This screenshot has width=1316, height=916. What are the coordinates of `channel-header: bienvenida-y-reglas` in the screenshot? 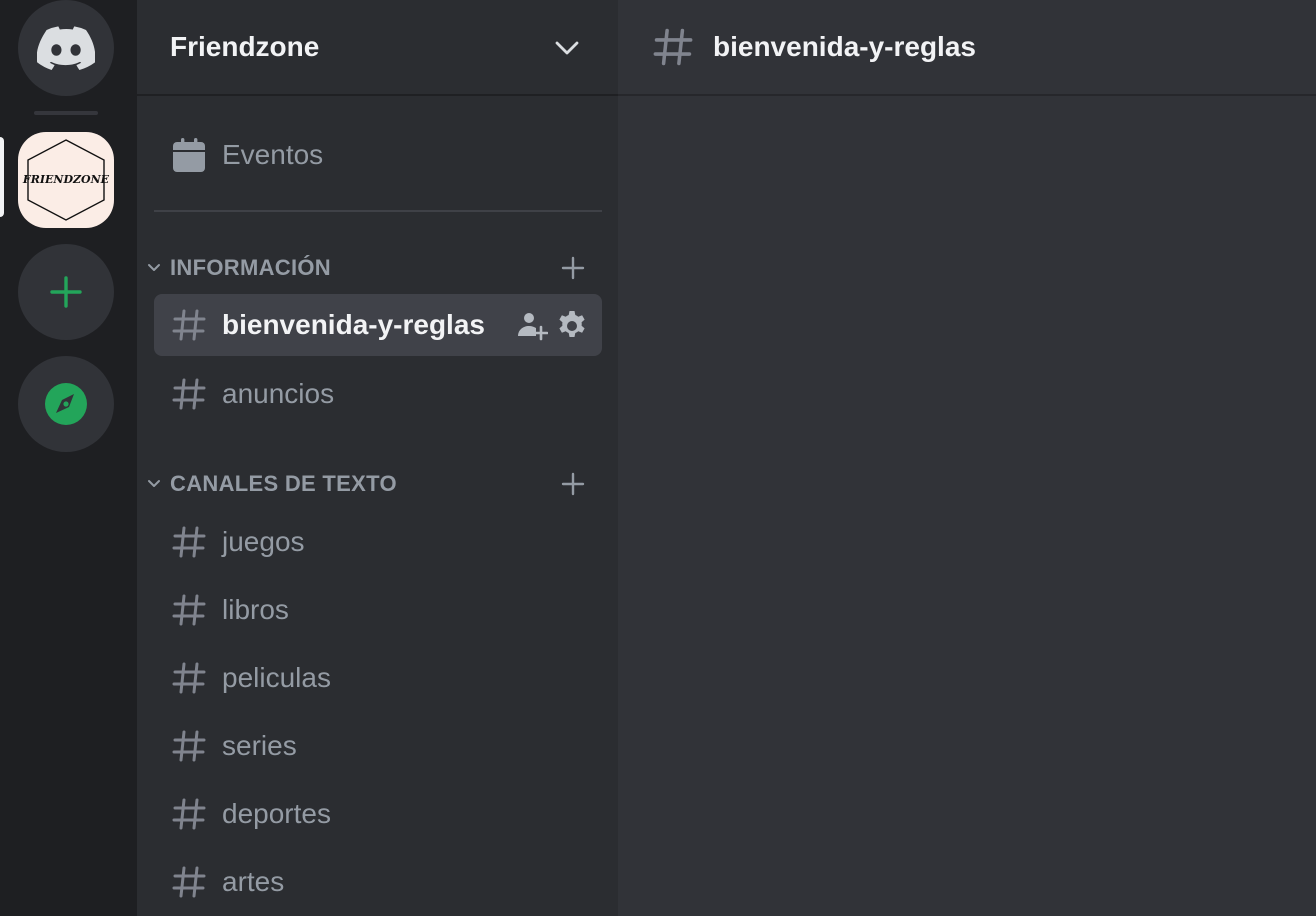 It's located at (967, 48).